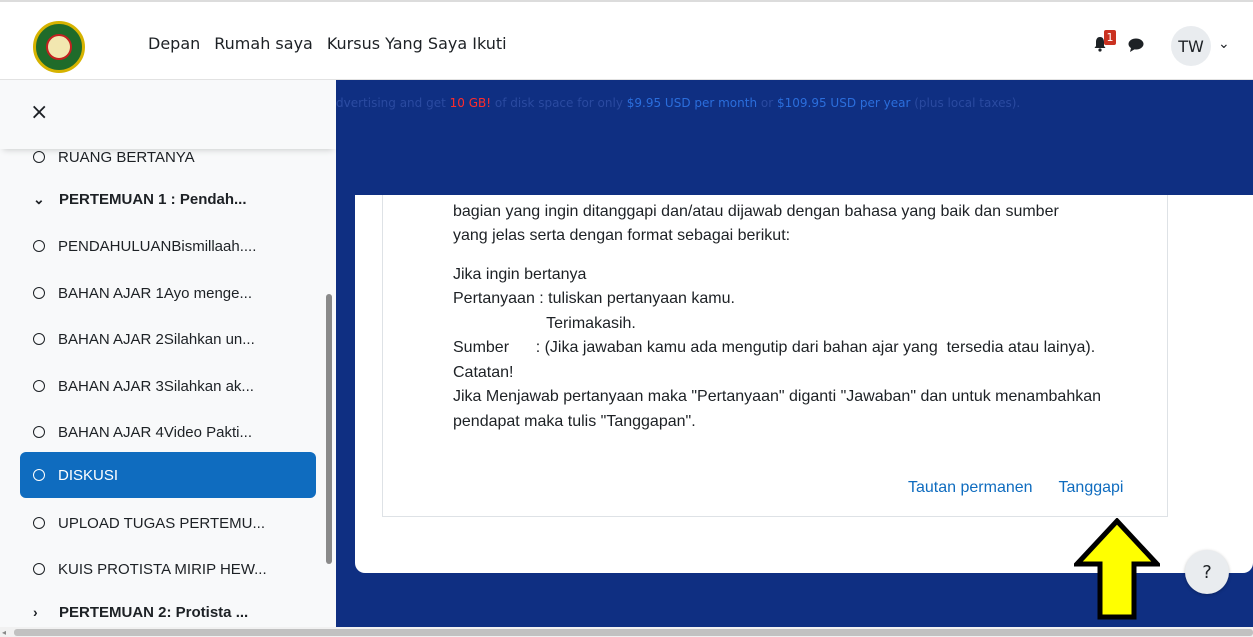 The height and width of the screenshot is (637, 1253). I want to click on drawer-header, so click(168, 114).